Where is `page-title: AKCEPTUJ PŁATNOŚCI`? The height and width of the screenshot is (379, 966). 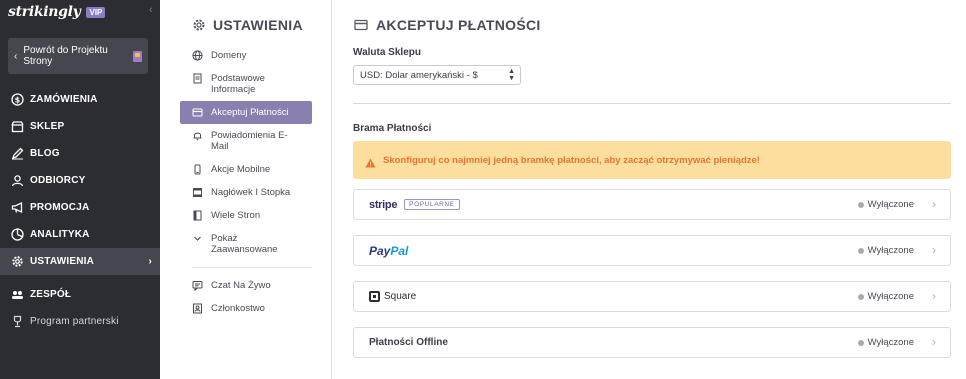
page-title: AKCEPTUJ PŁATNOŚCI is located at coordinates (458, 25).